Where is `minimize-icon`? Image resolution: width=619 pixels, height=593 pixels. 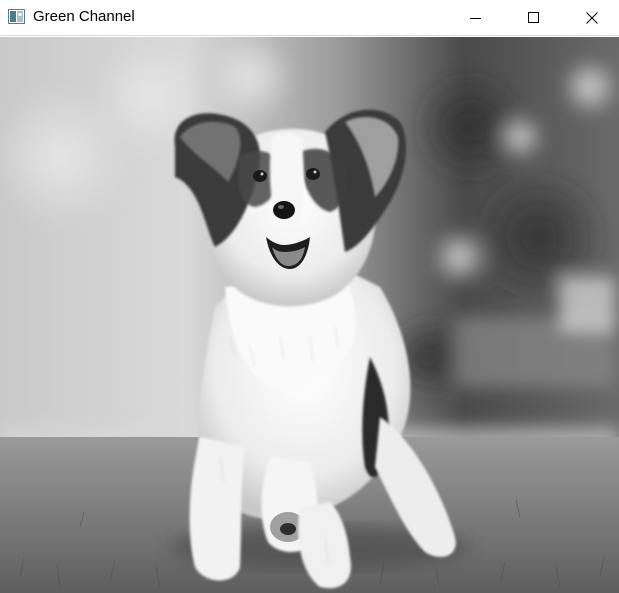 minimize-icon is located at coordinates (475, 18).